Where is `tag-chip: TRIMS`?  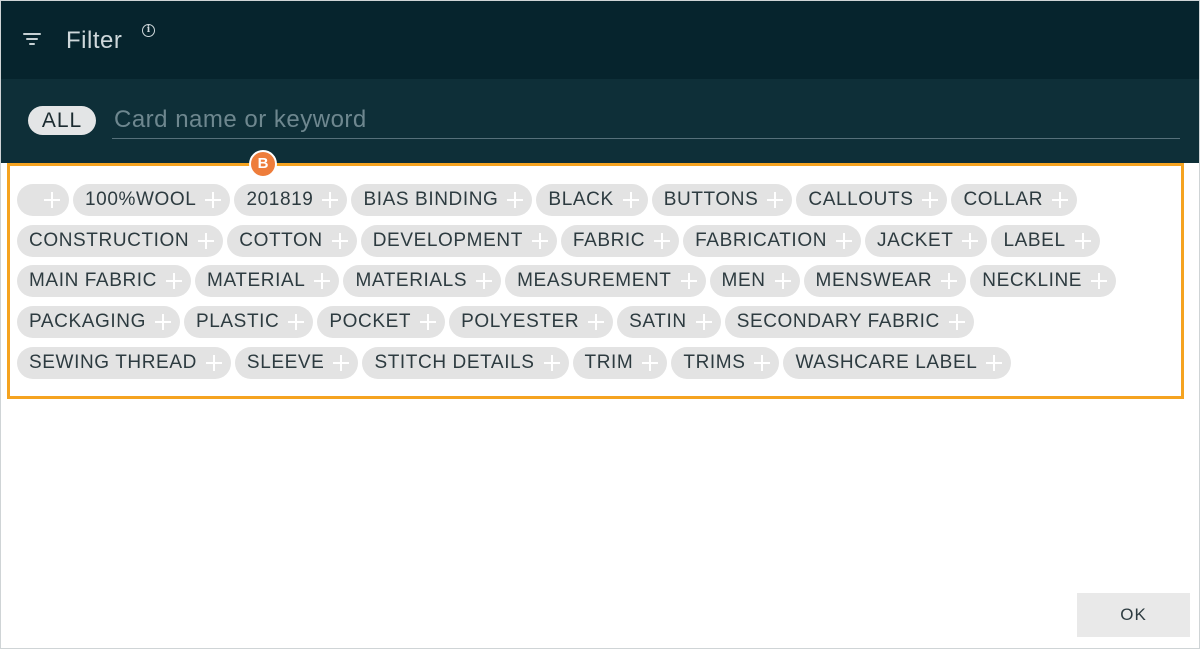
tag-chip: TRIMS is located at coordinates (725, 363).